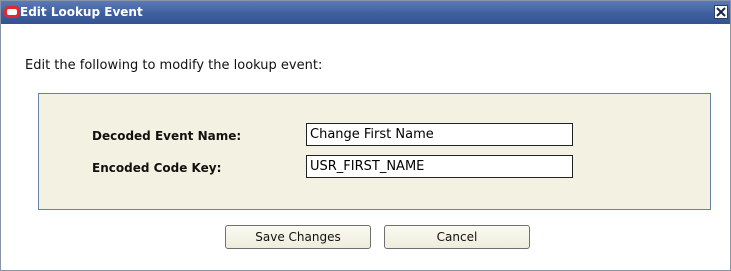 This screenshot has height=271, width=731. What do you see at coordinates (457, 237) in the screenshot?
I see `cancel-button: Cancel` at bounding box center [457, 237].